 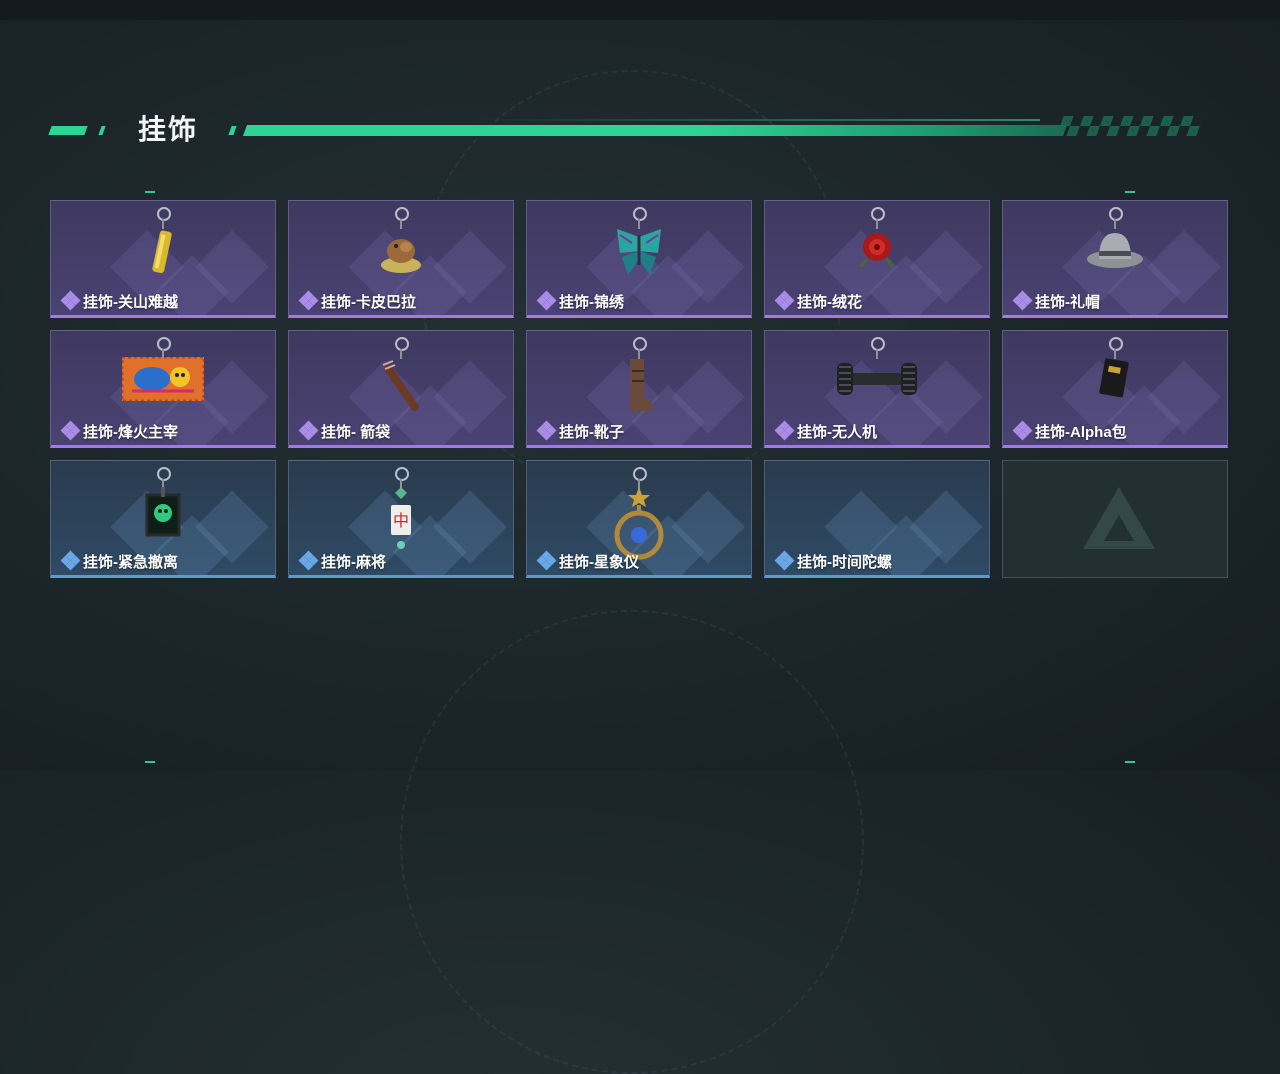 I want to click on charm-card: 挂饰-时间陀螺, so click(x=877, y=519).